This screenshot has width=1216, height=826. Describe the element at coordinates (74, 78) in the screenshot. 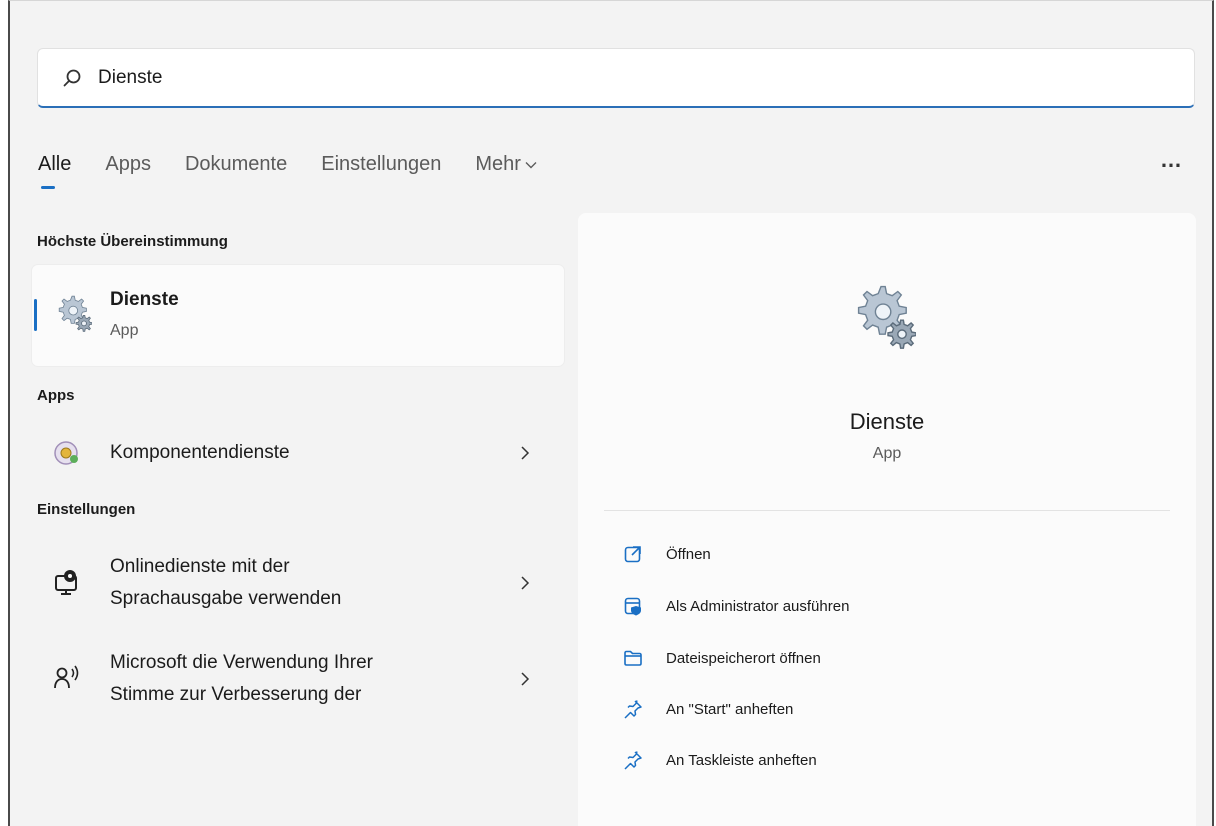

I see `search-icon` at that location.